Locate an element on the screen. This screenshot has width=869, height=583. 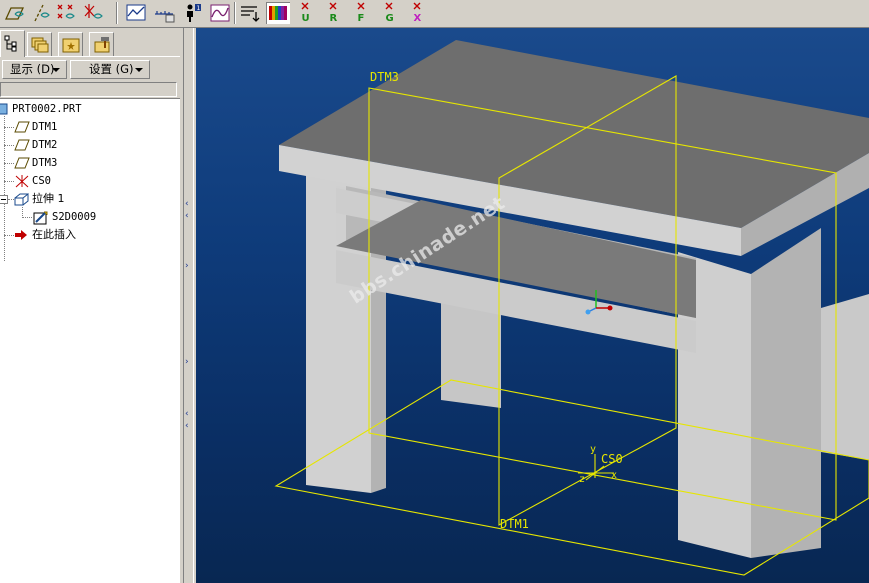
datum-label-dtm1: DTM1 is located at coordinates (514, 524).